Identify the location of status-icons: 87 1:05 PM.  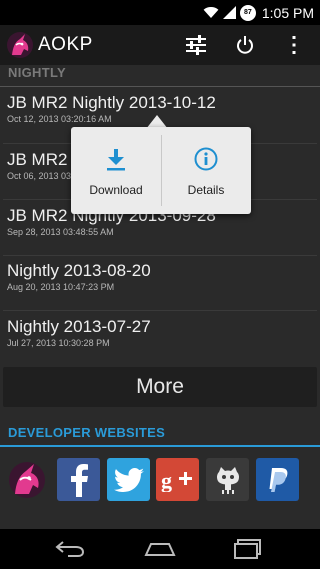
(258, 12).